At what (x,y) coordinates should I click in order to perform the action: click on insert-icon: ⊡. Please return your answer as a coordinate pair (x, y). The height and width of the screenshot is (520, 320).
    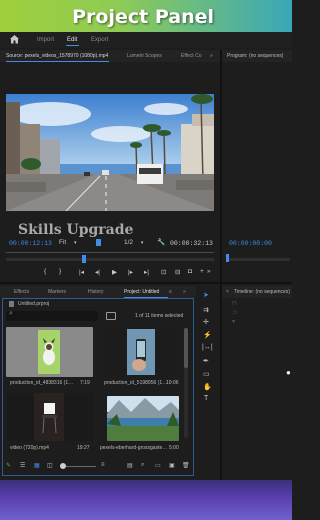
    Looking at the image, I should click on (163, 272).